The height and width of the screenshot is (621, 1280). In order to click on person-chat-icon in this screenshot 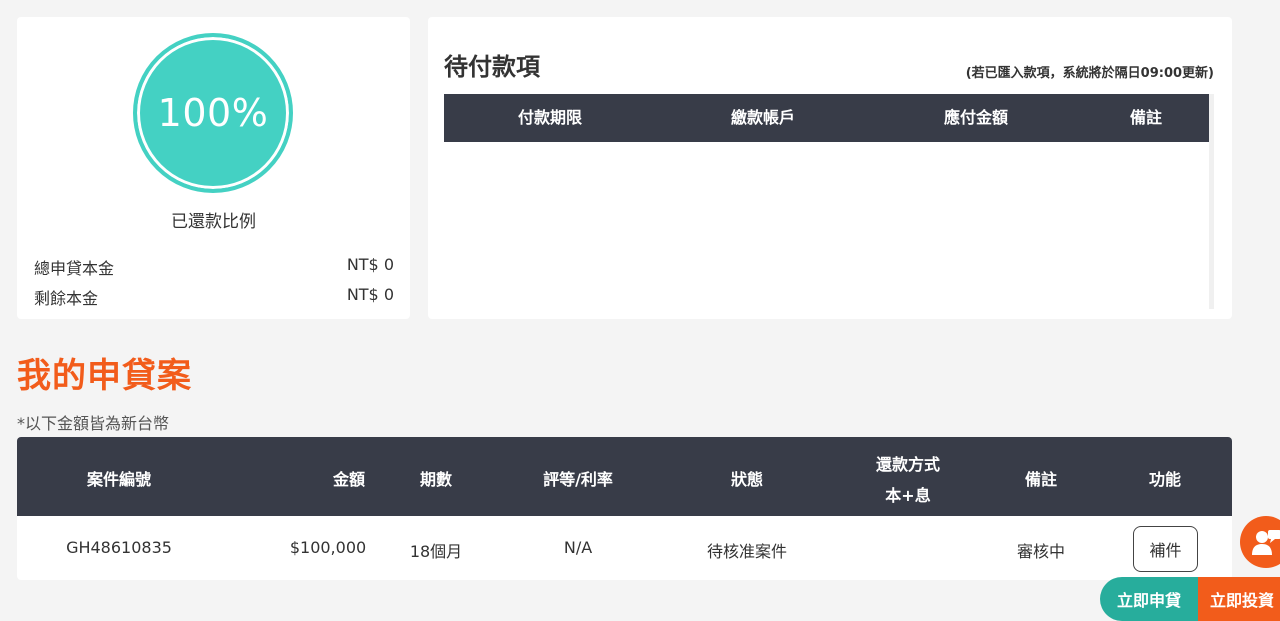, I will do `click(1266, 542)`.